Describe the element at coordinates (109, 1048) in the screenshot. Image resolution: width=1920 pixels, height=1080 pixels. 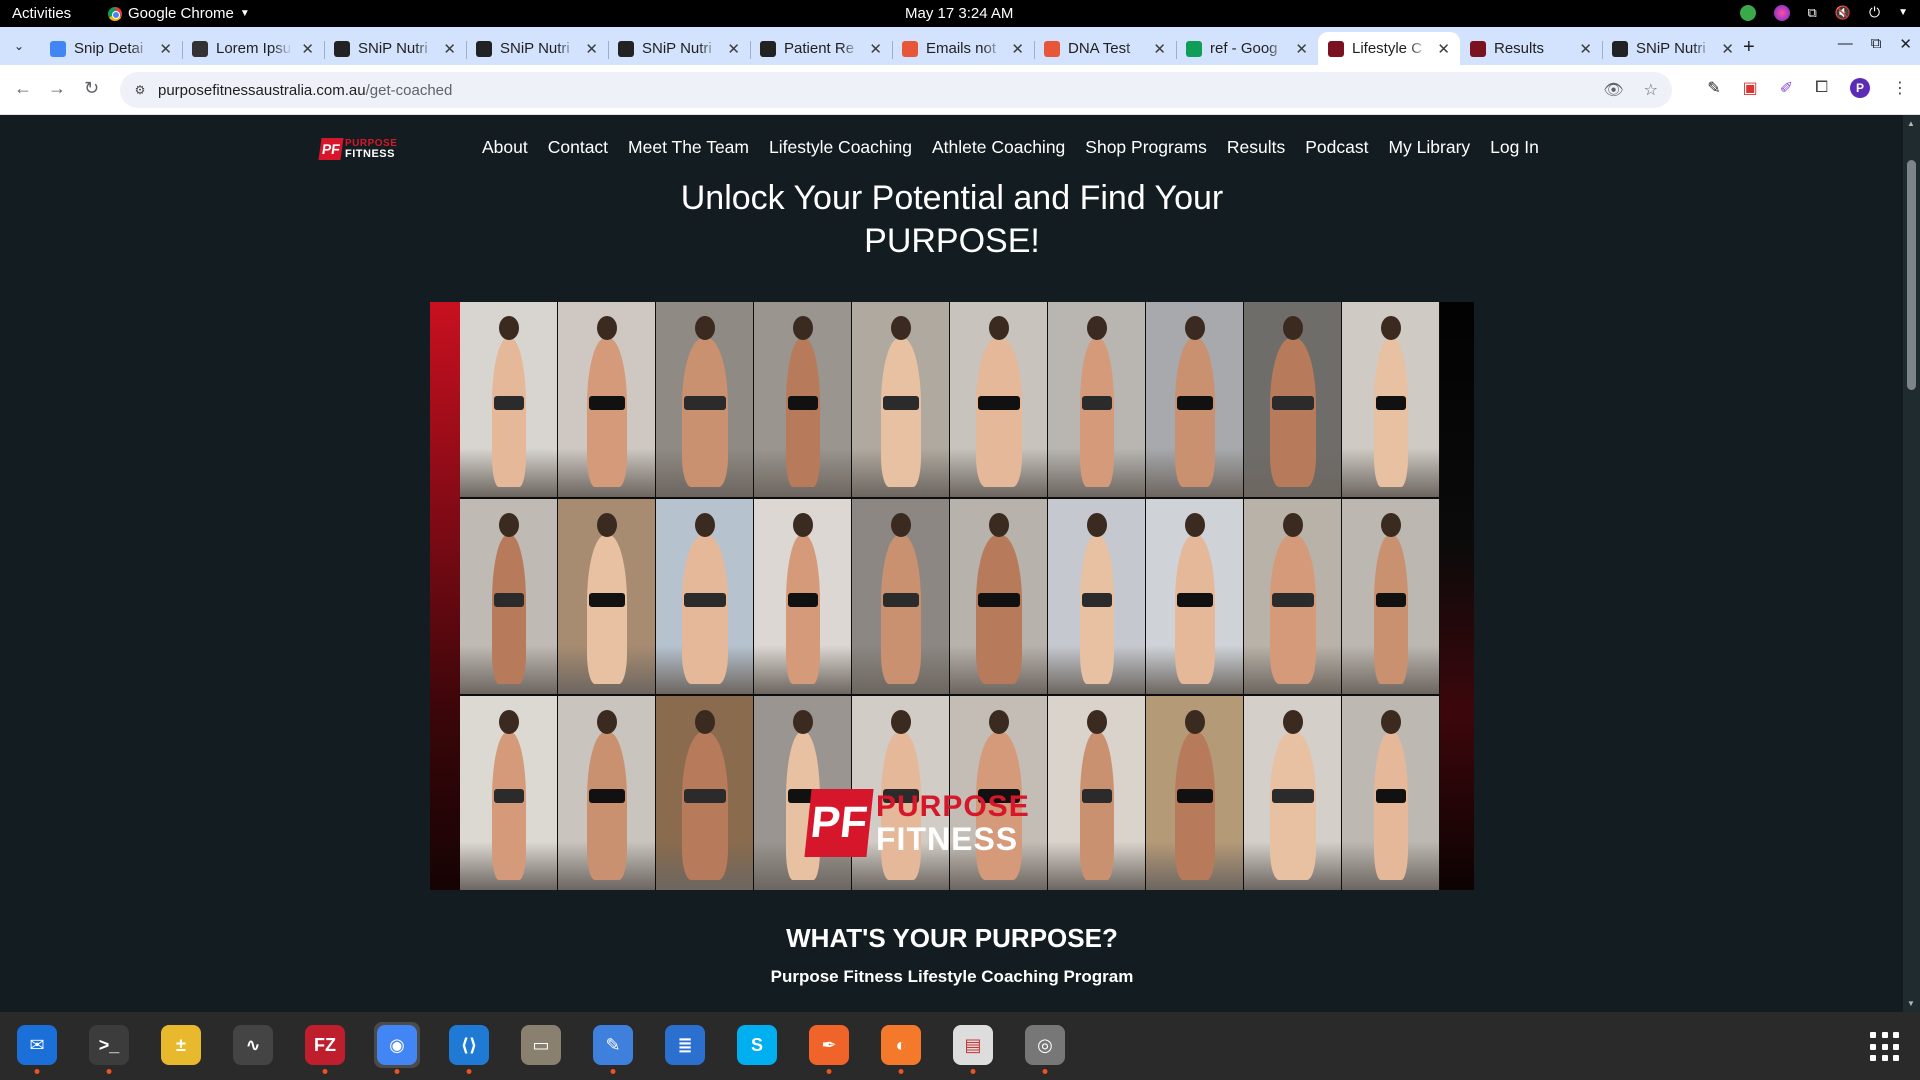
I see `terminal-icon: >_` at that location.